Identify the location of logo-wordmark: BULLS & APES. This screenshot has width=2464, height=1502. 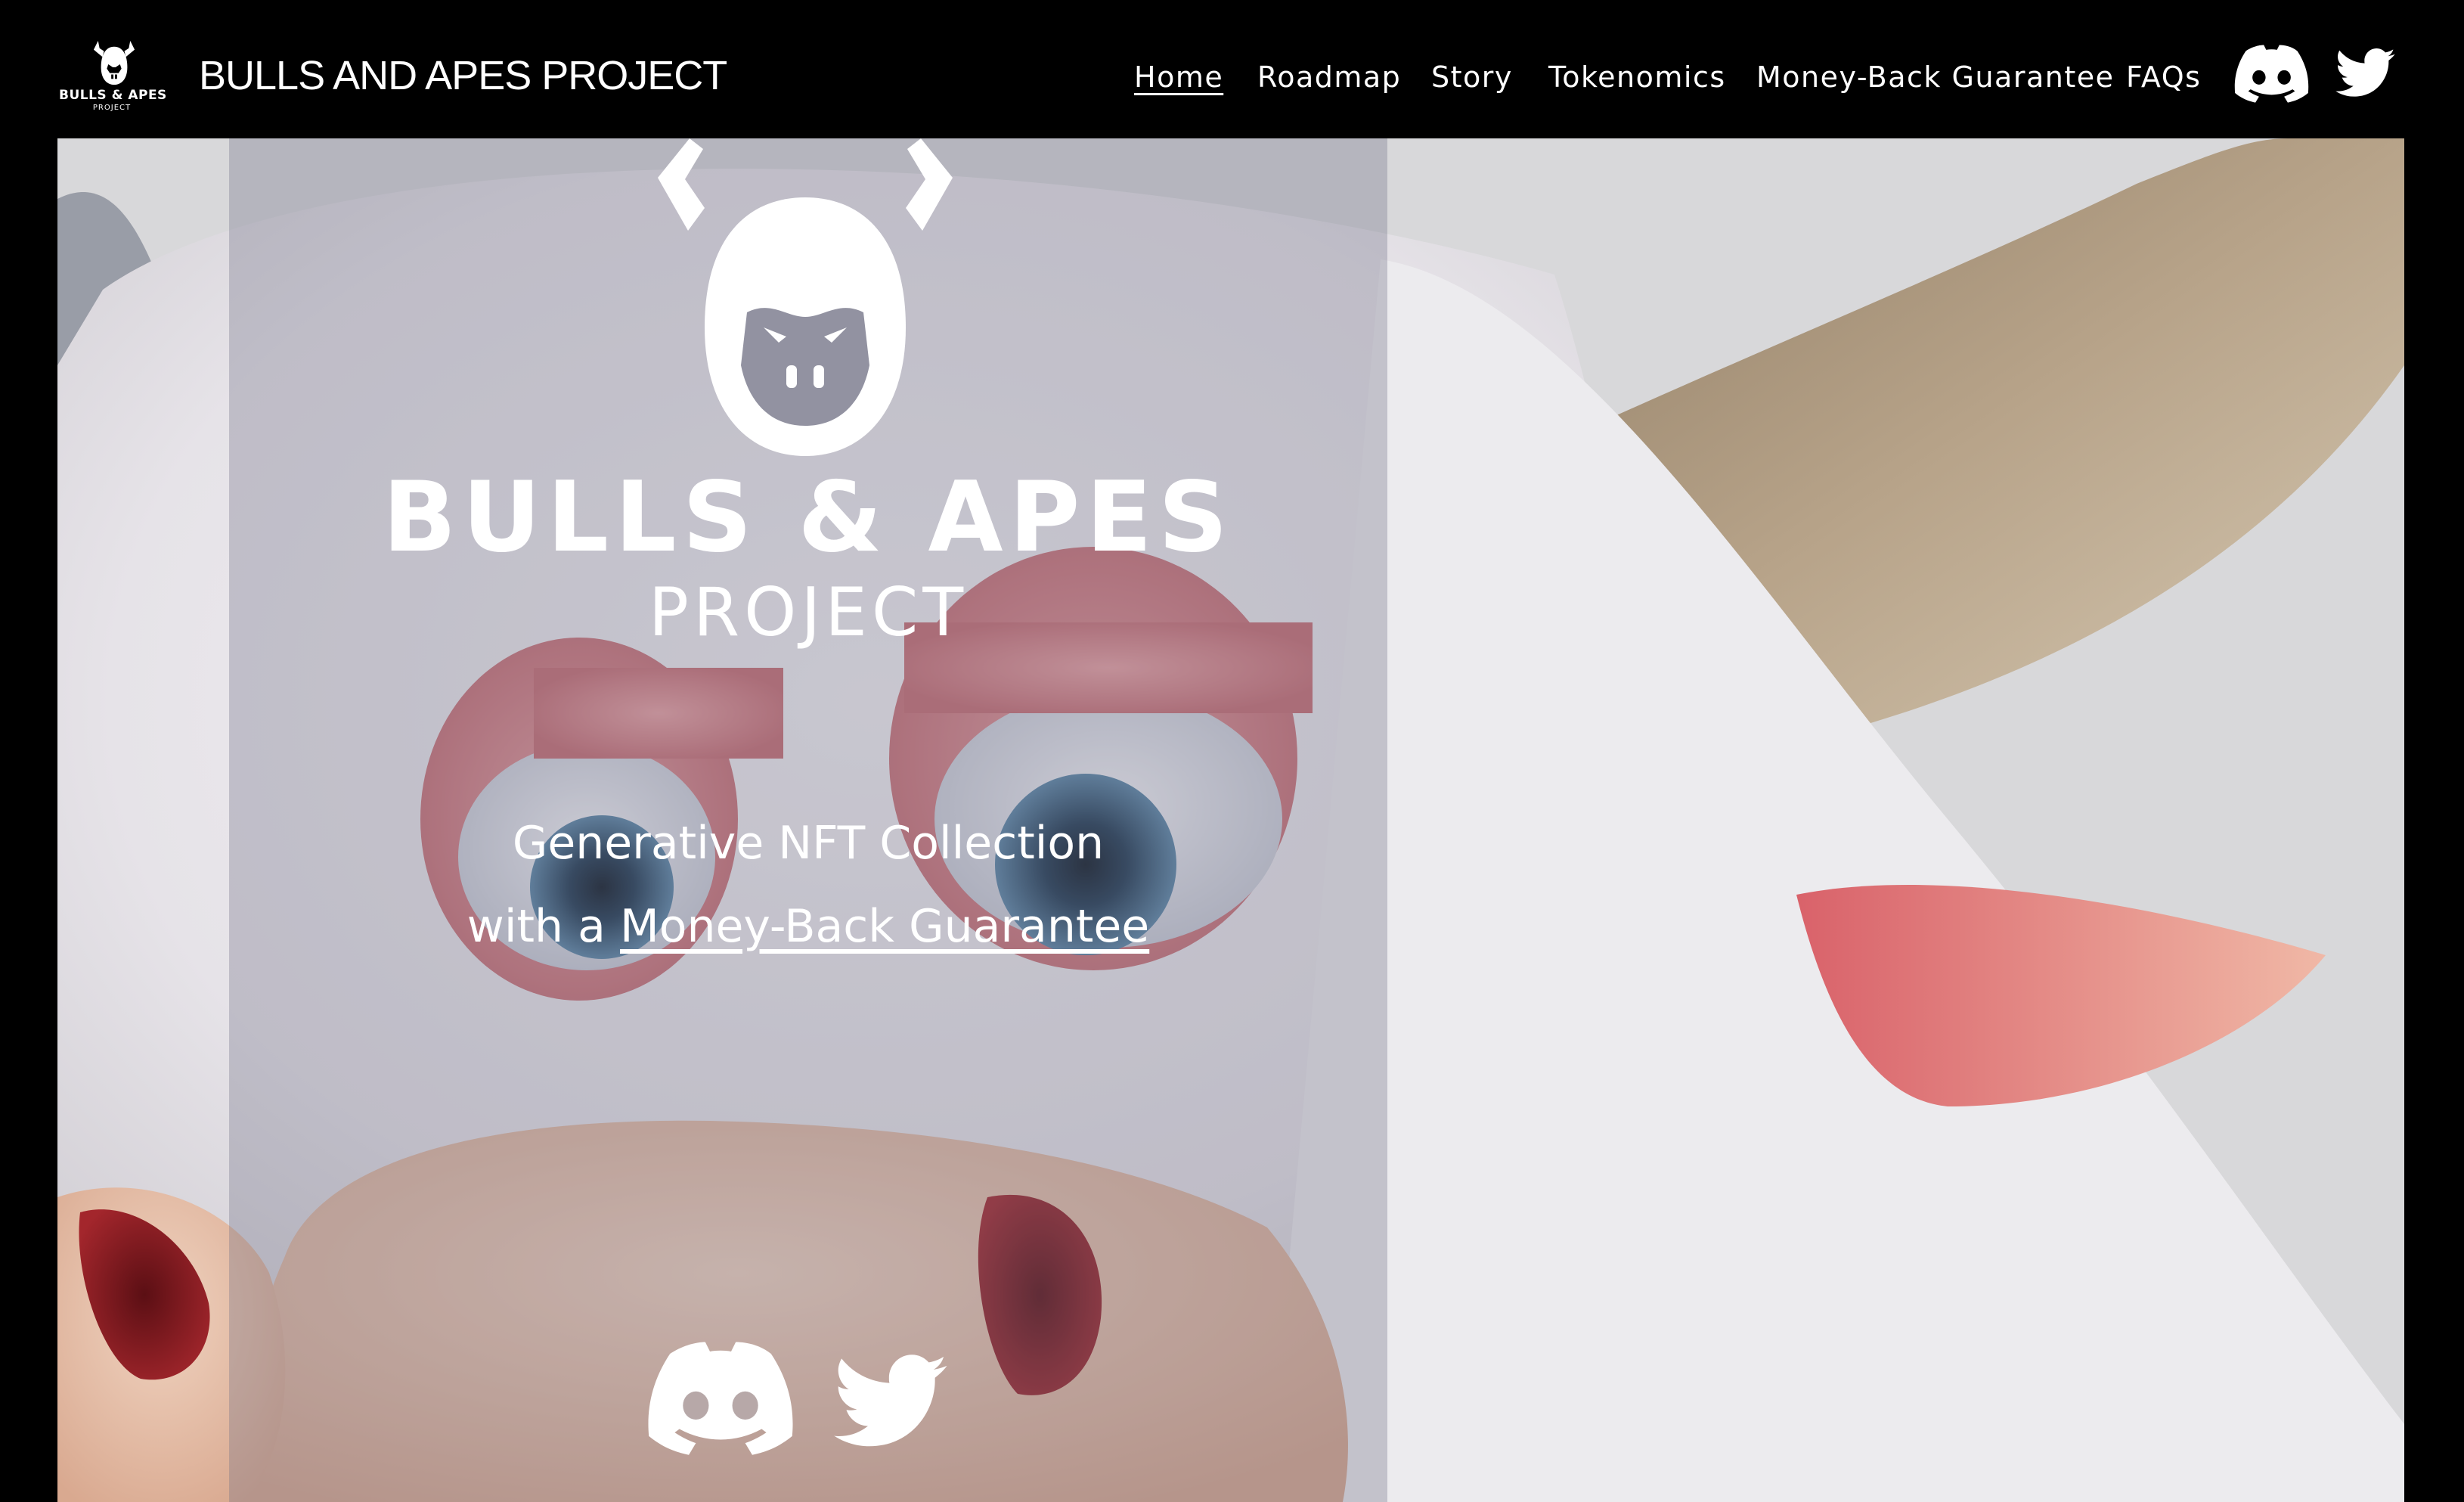
(113, 95).